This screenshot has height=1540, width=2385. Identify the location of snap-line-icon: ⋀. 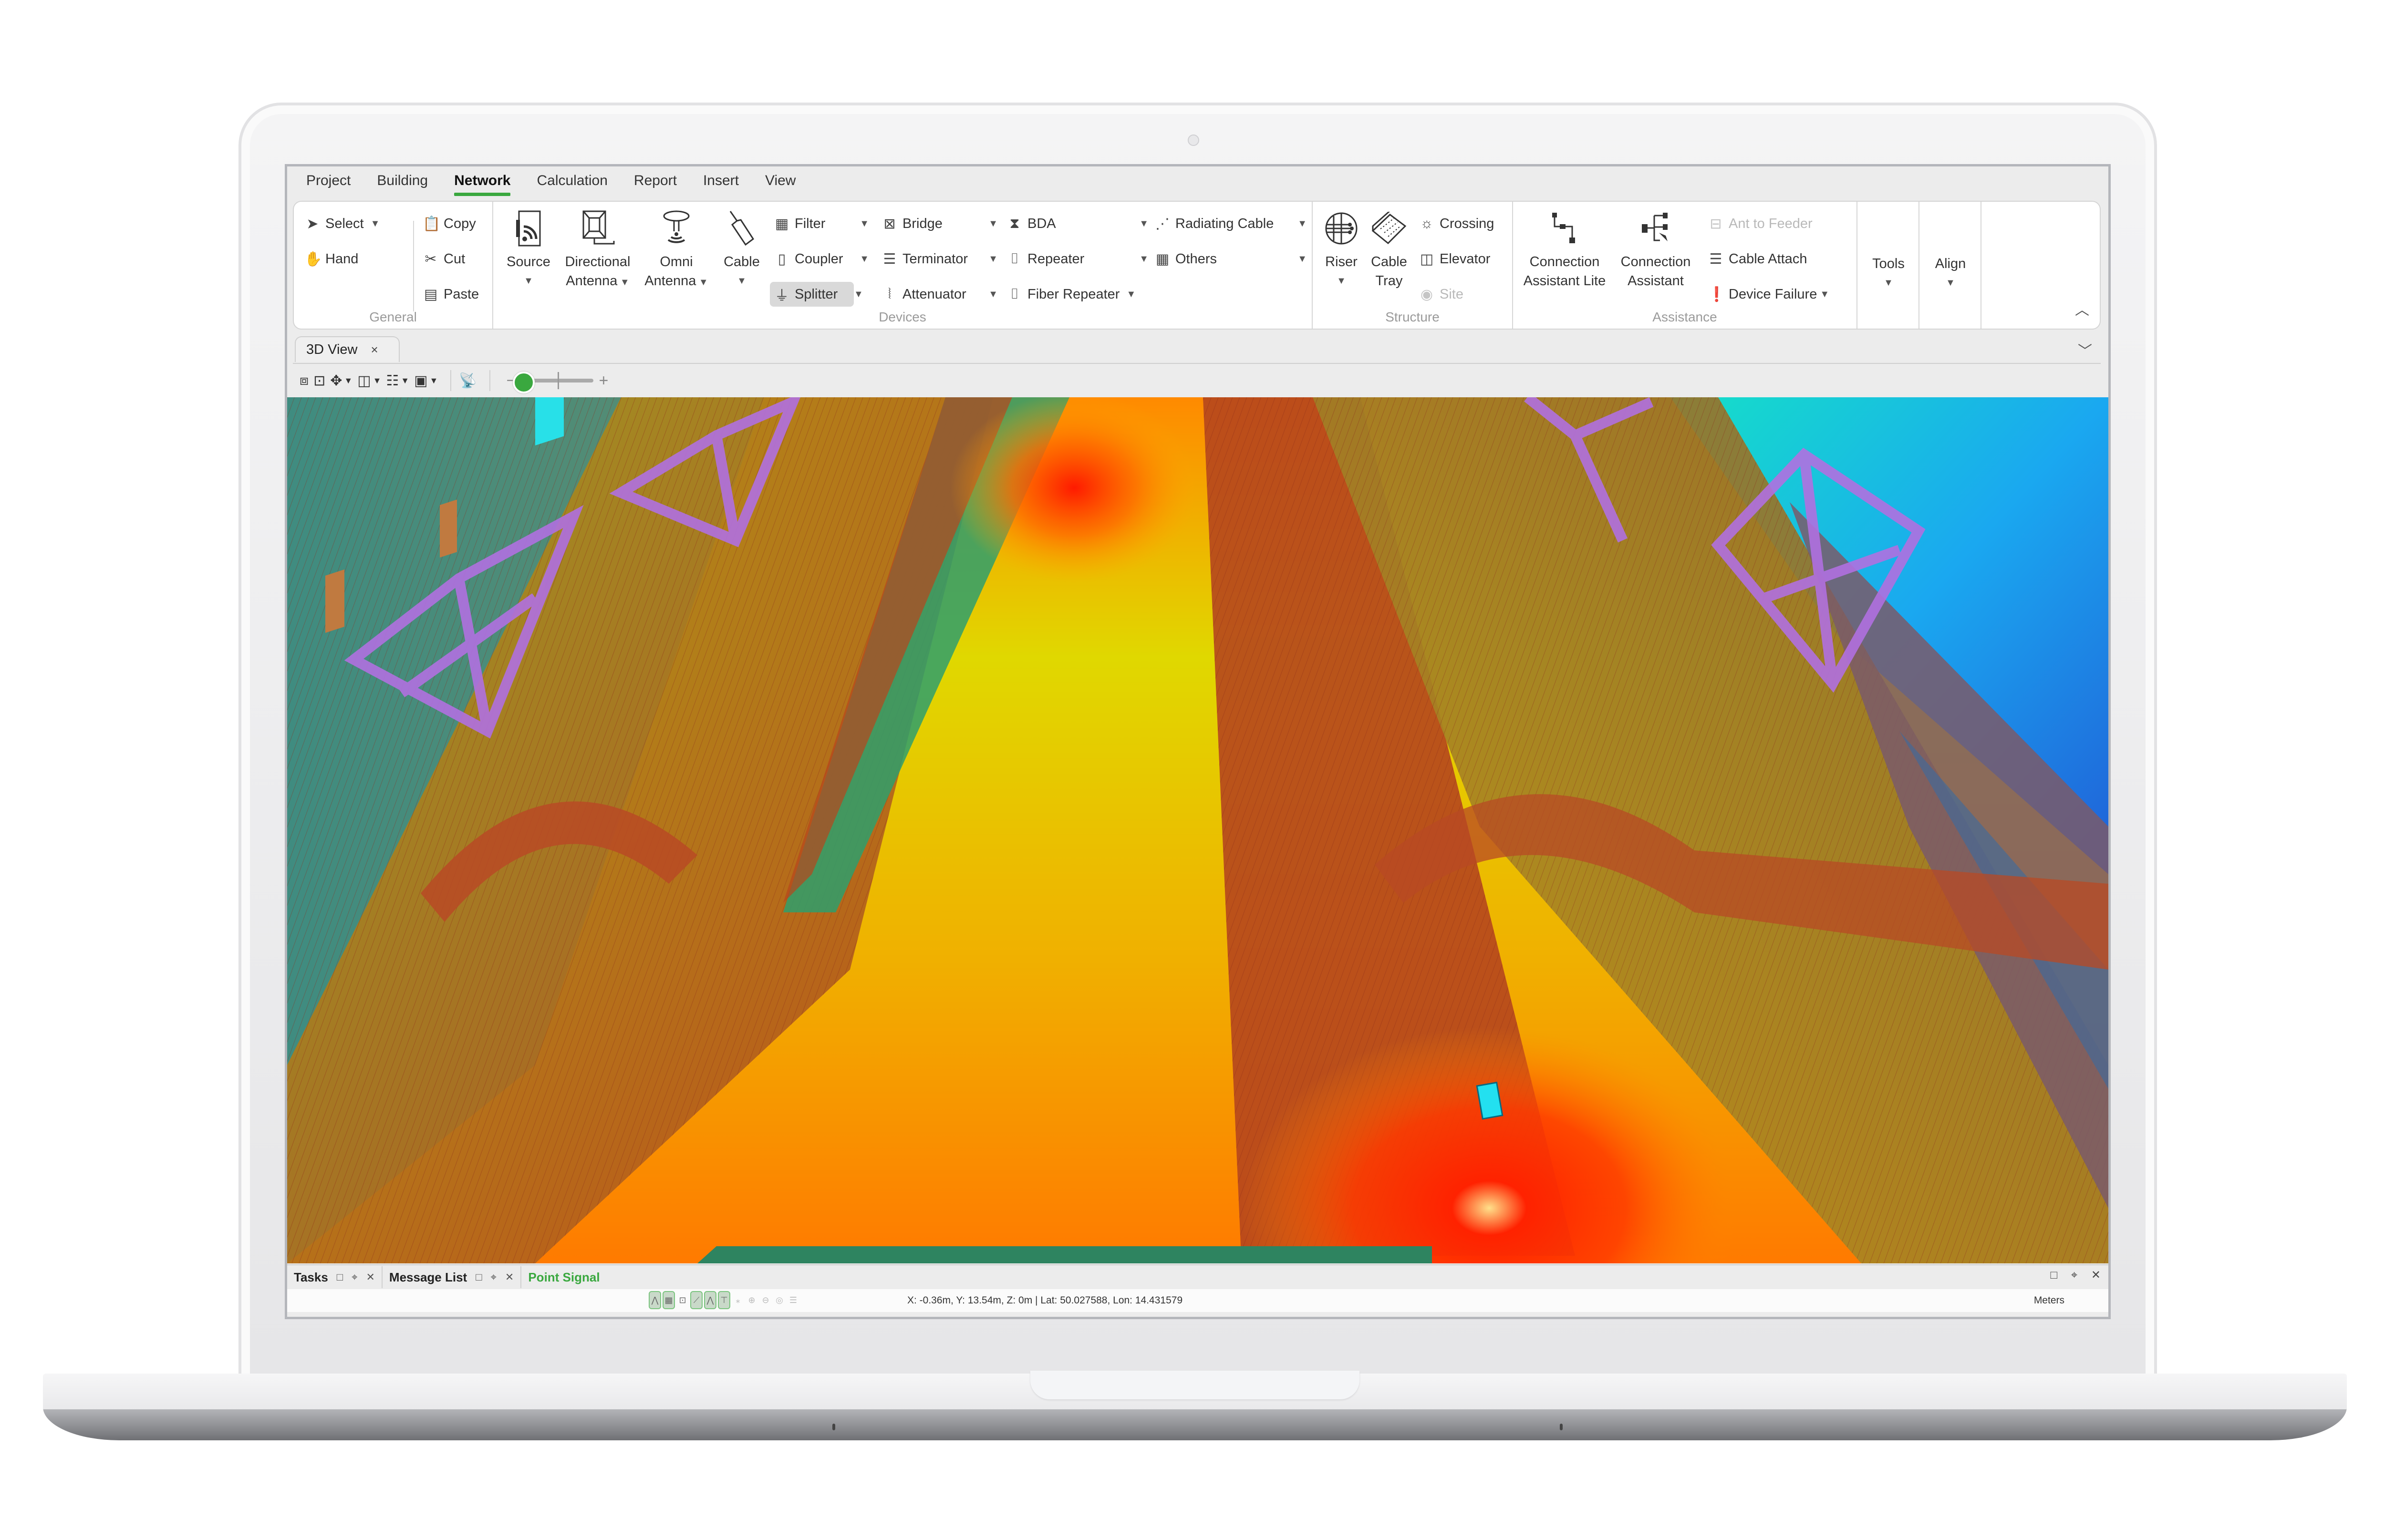
(655, 1300).